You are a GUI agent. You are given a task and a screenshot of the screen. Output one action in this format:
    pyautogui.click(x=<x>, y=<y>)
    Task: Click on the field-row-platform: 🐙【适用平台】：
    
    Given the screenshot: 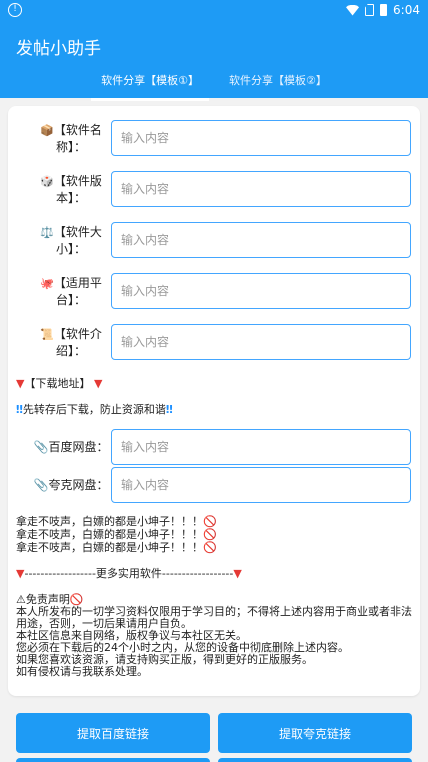 What is the action you would take?
    pyautogui.click(x=214, y=291)
    